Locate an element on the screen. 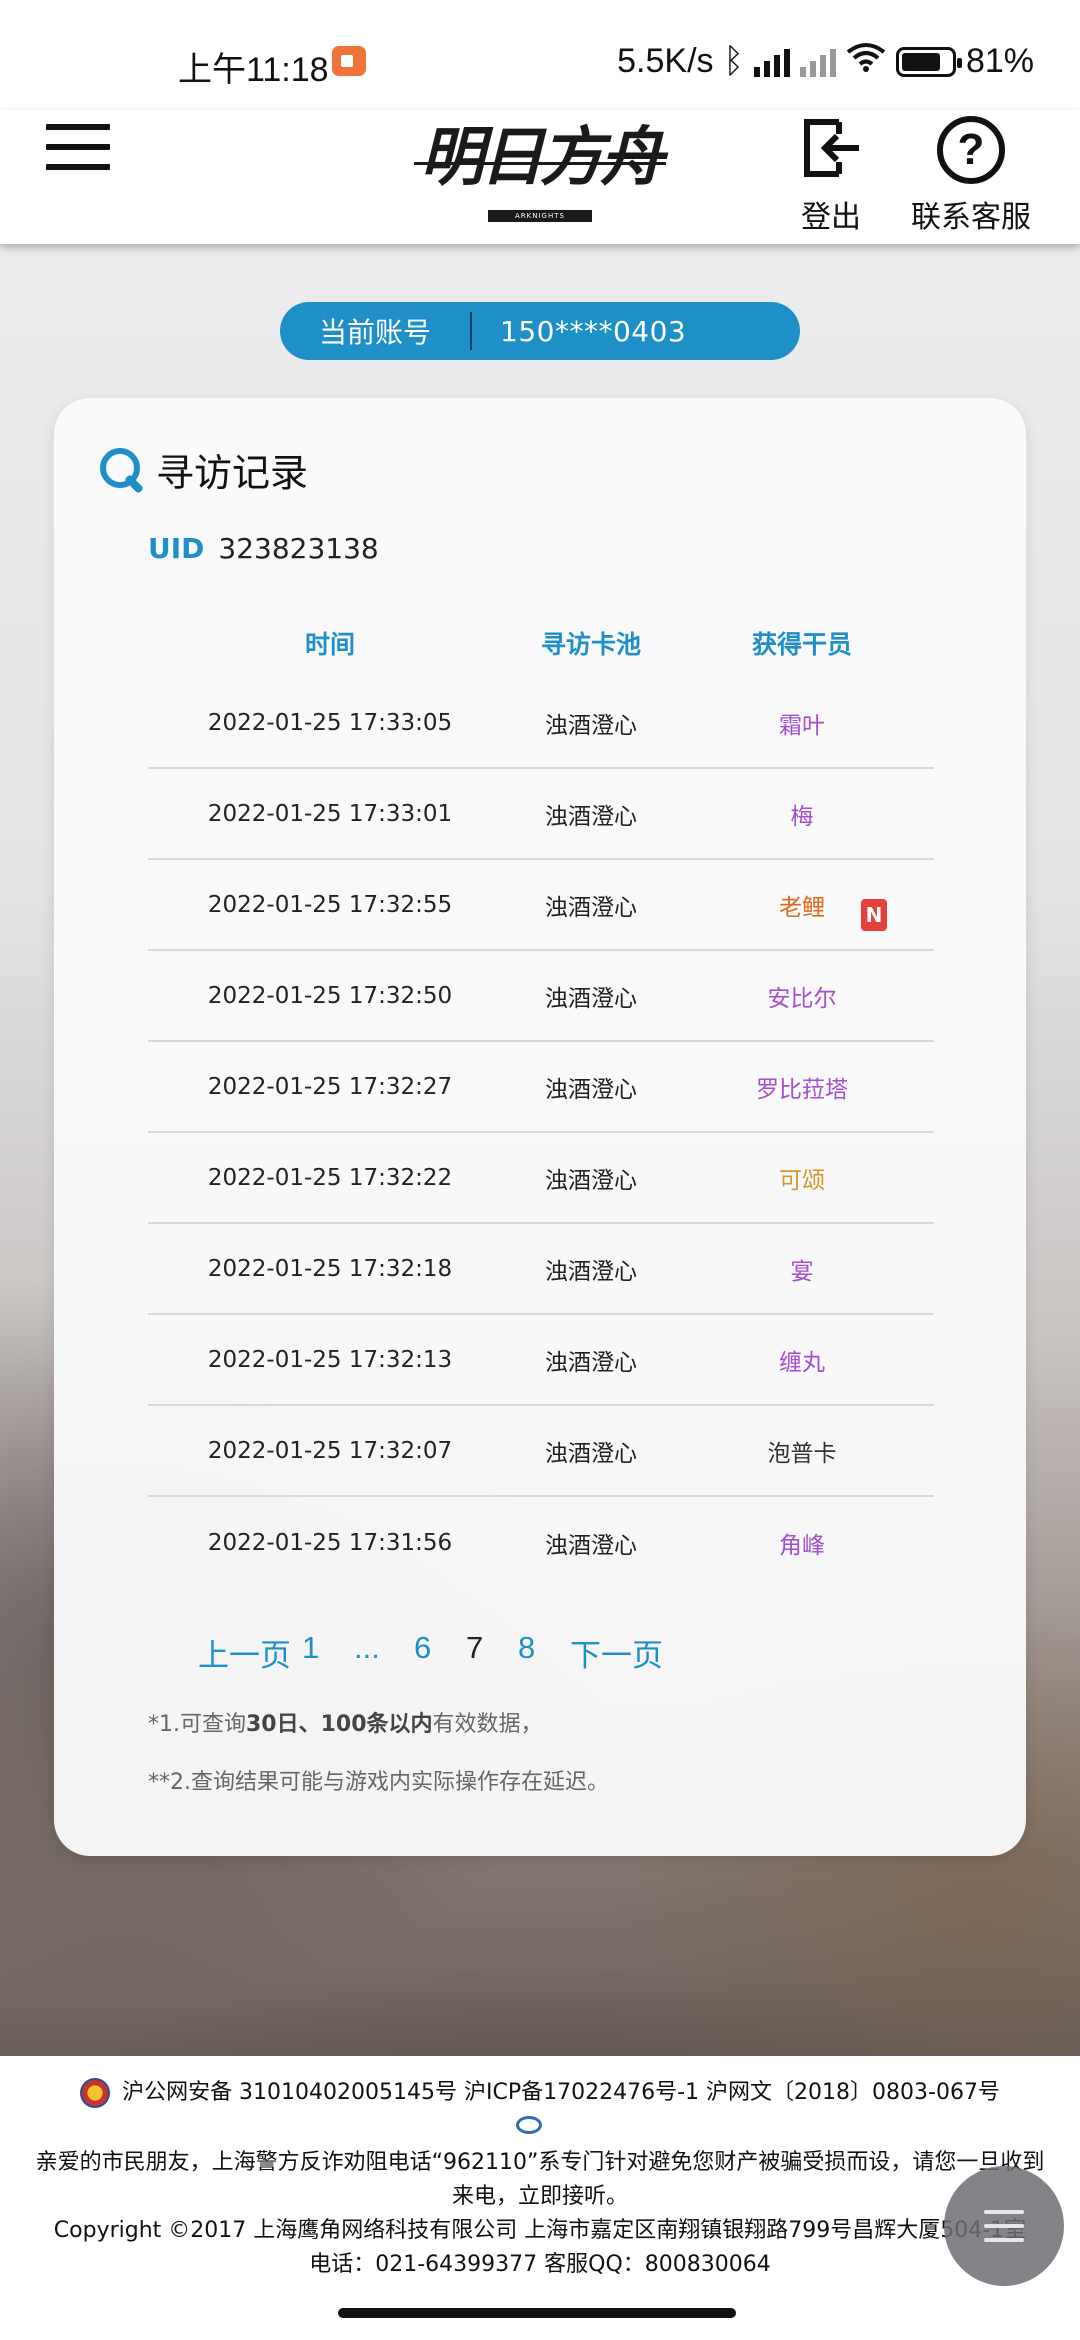 The image size is (1080, 2340). bluetooth-icon: ᛒ is located at coordinates (733, 61).